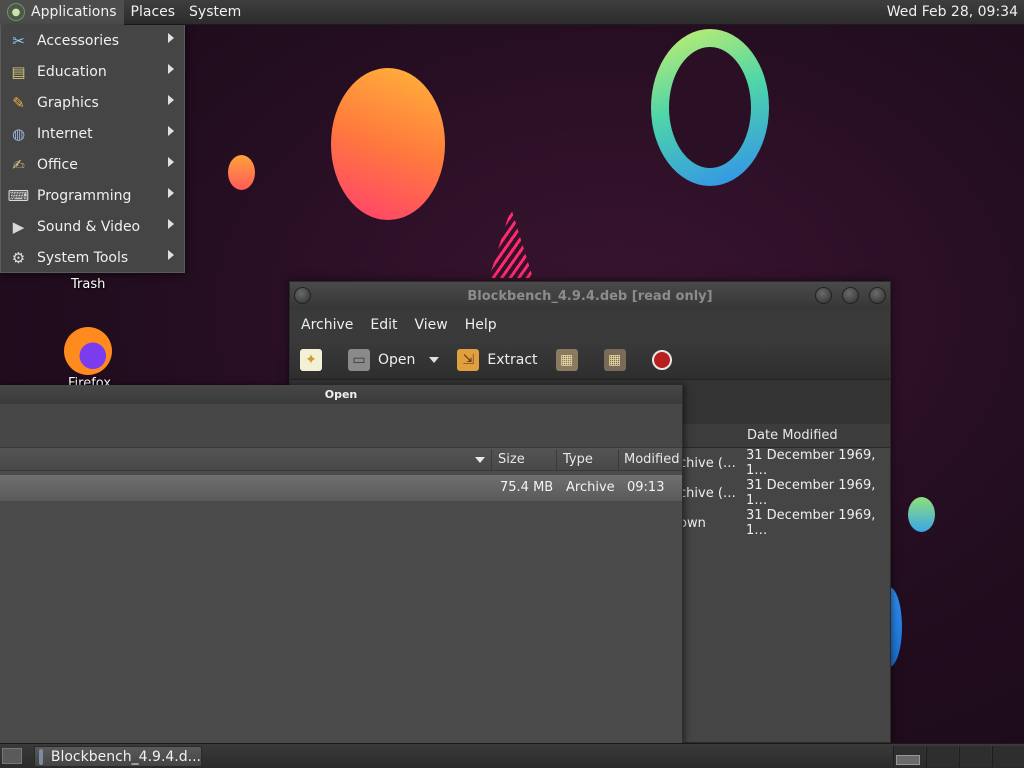  I want to click on add-folder-icon: ▦, so click(614, 359).